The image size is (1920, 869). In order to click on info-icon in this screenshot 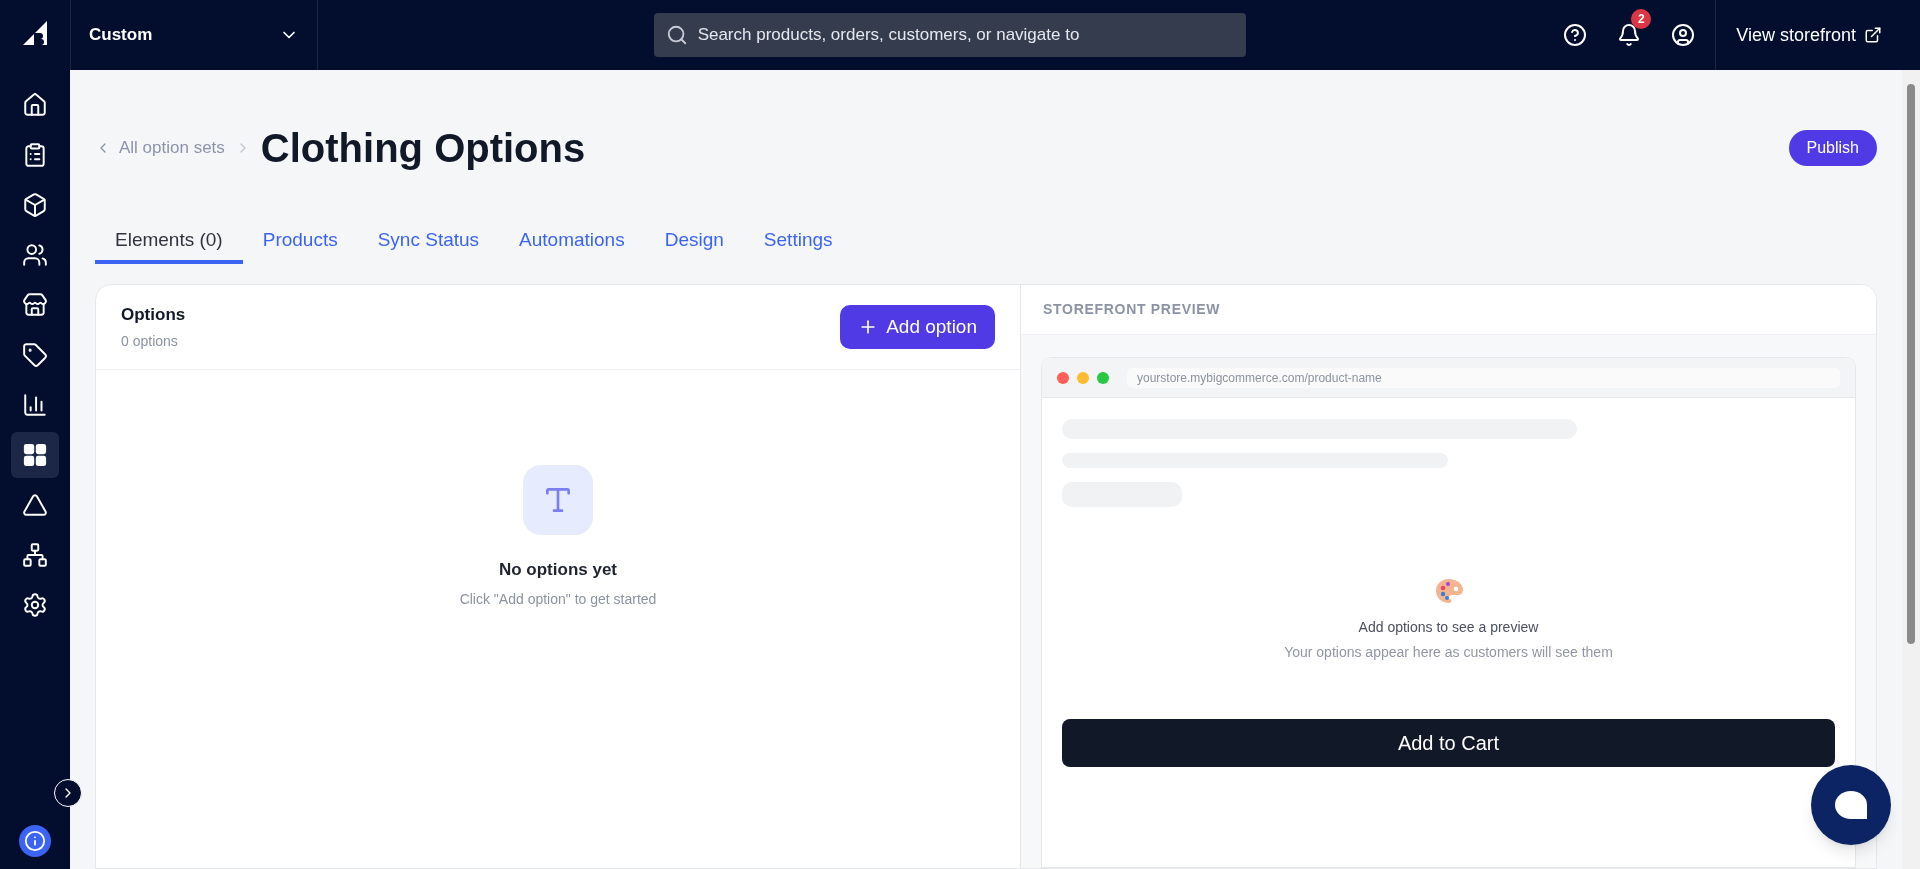, I will do `click(35, 841)`.